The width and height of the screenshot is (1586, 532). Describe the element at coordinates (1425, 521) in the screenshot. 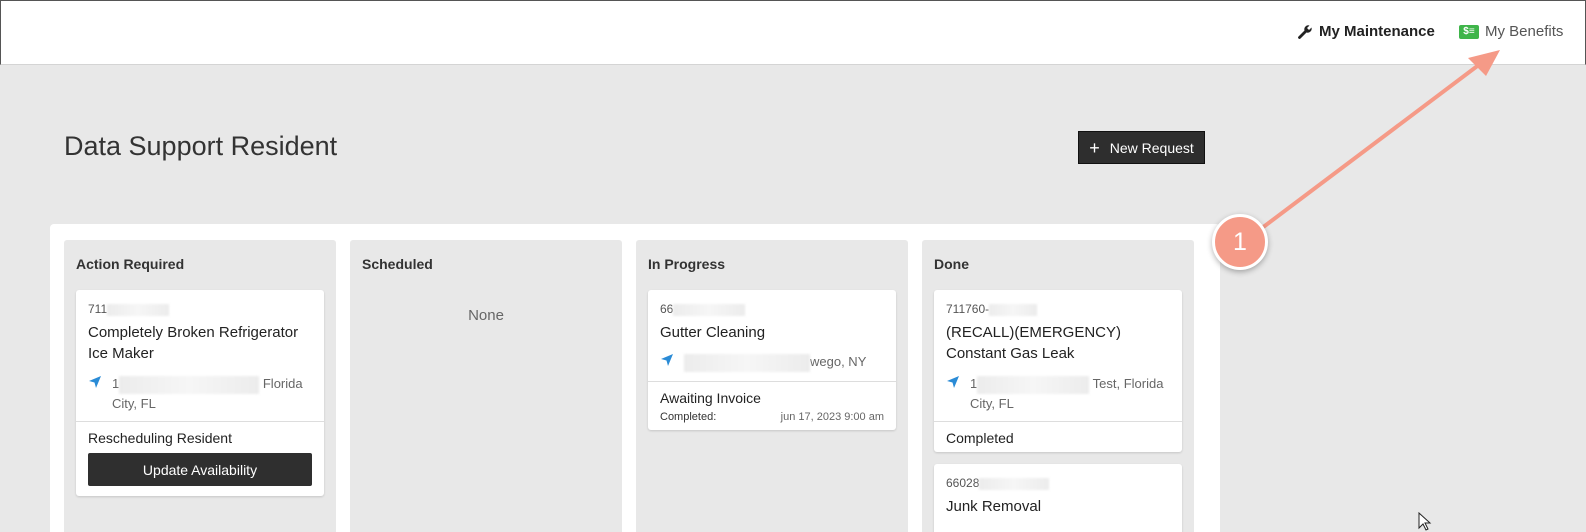

I see `mouse-cursor-icon` at that location.